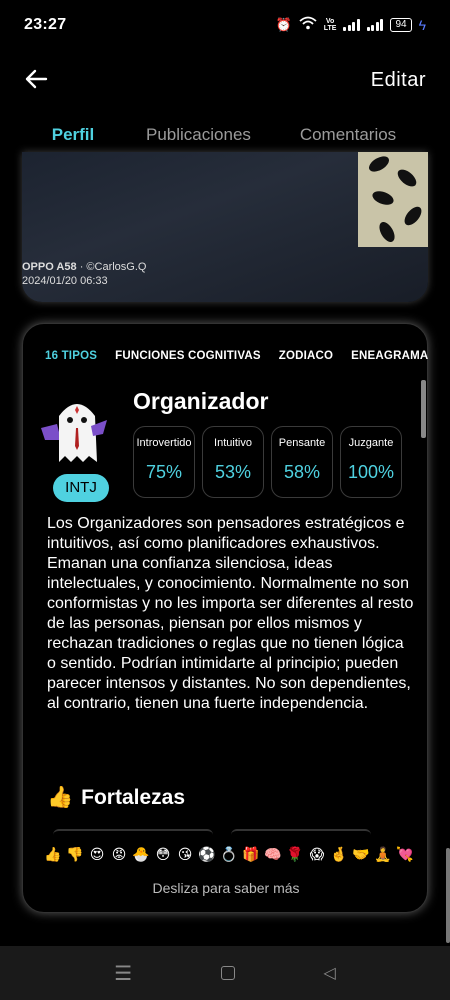 This screenshot has height=1000, width=450. Describe the element at coordinates (119, 854) in the screenshot. I see `reaction-emoji: 😡` at that location.